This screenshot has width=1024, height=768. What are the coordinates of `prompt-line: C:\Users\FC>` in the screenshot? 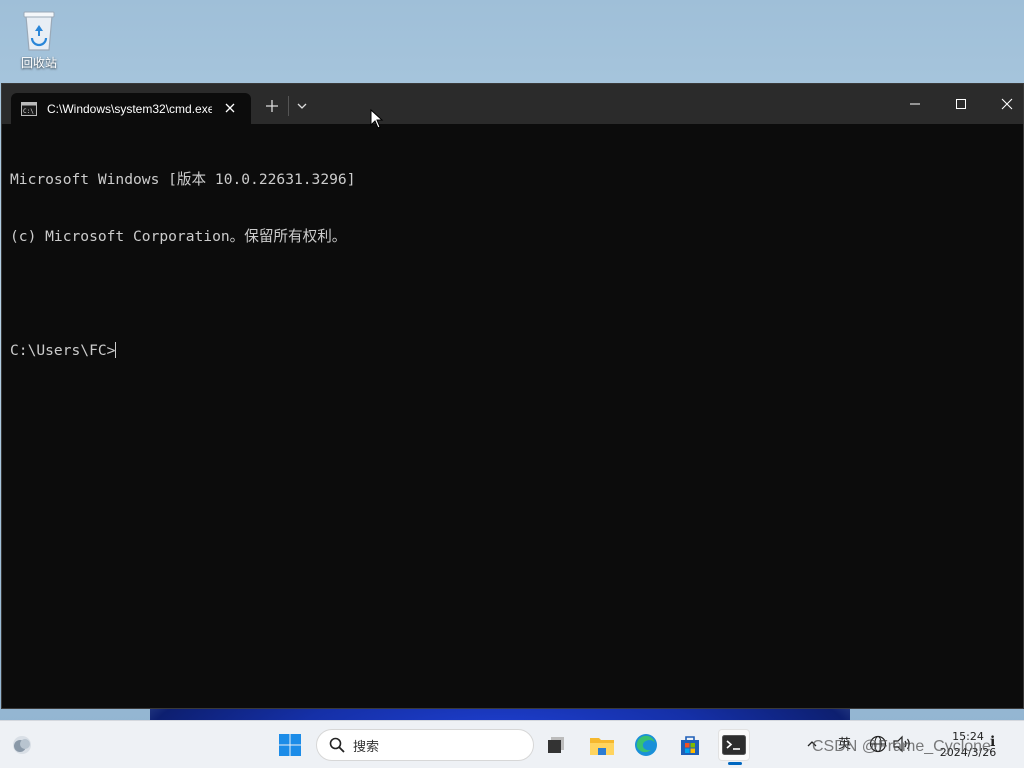 It's located at (516, 350).